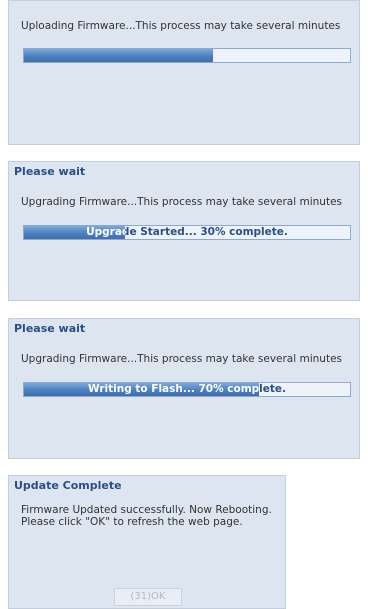 Image resolution: width=368 pixels, height=609 pixels. Describe the element at coordinates (75, 232) in the screenshot. I see `progress-fill: Upgrade Started... 30% complete.` at that location.